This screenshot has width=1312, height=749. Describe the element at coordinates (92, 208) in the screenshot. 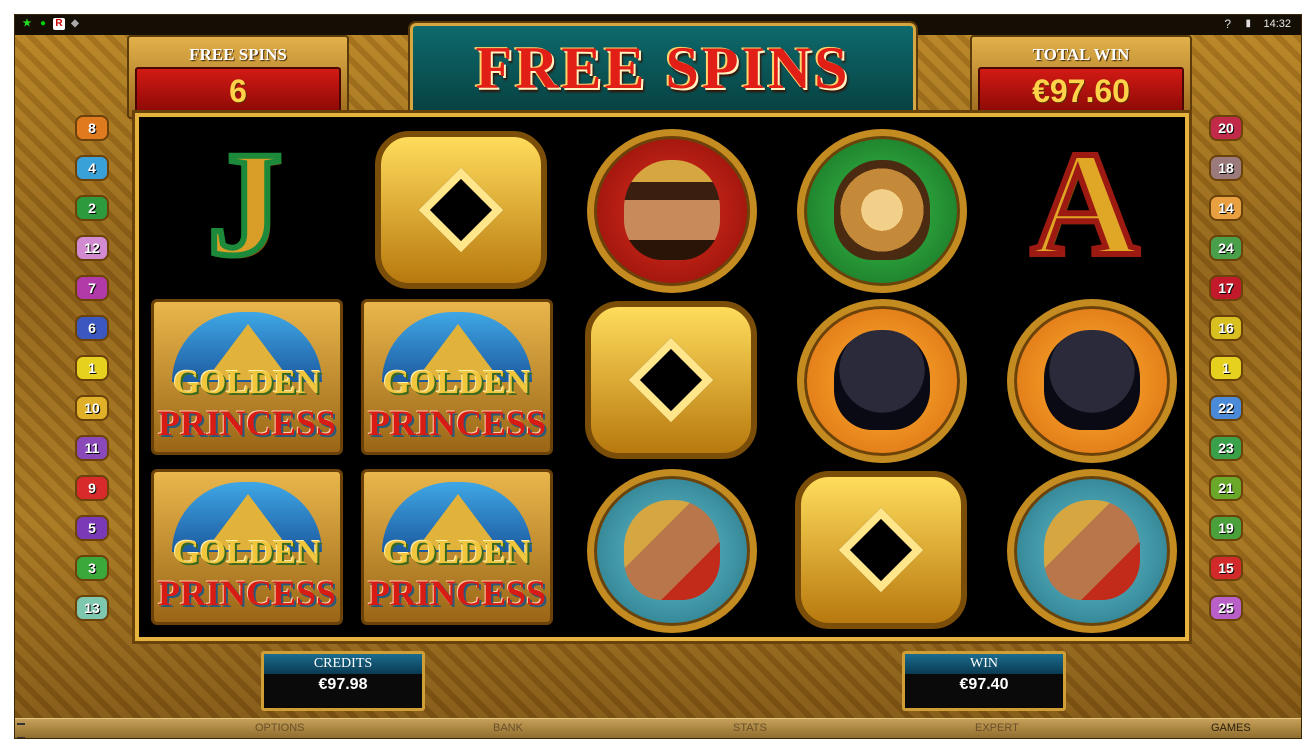

I see `payline-marker: 2` at that location.